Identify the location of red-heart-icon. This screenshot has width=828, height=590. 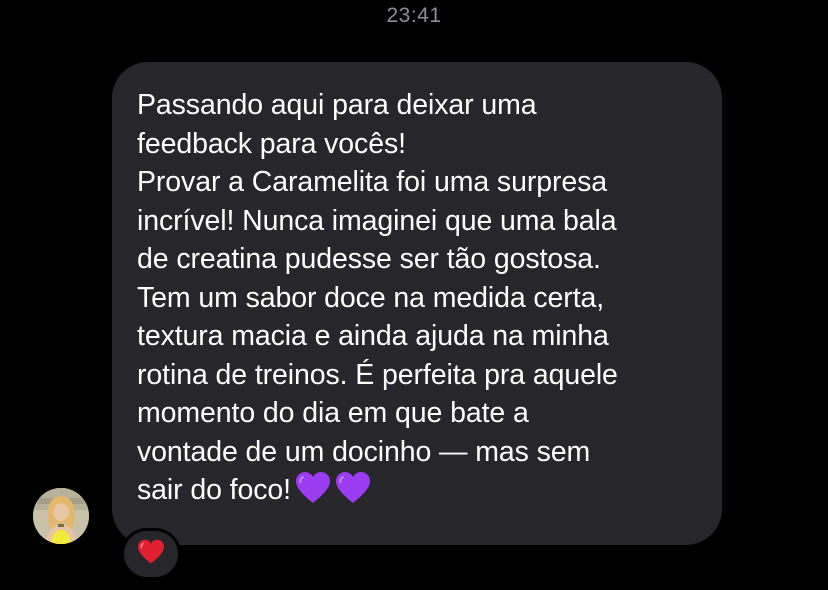
(151, 554).